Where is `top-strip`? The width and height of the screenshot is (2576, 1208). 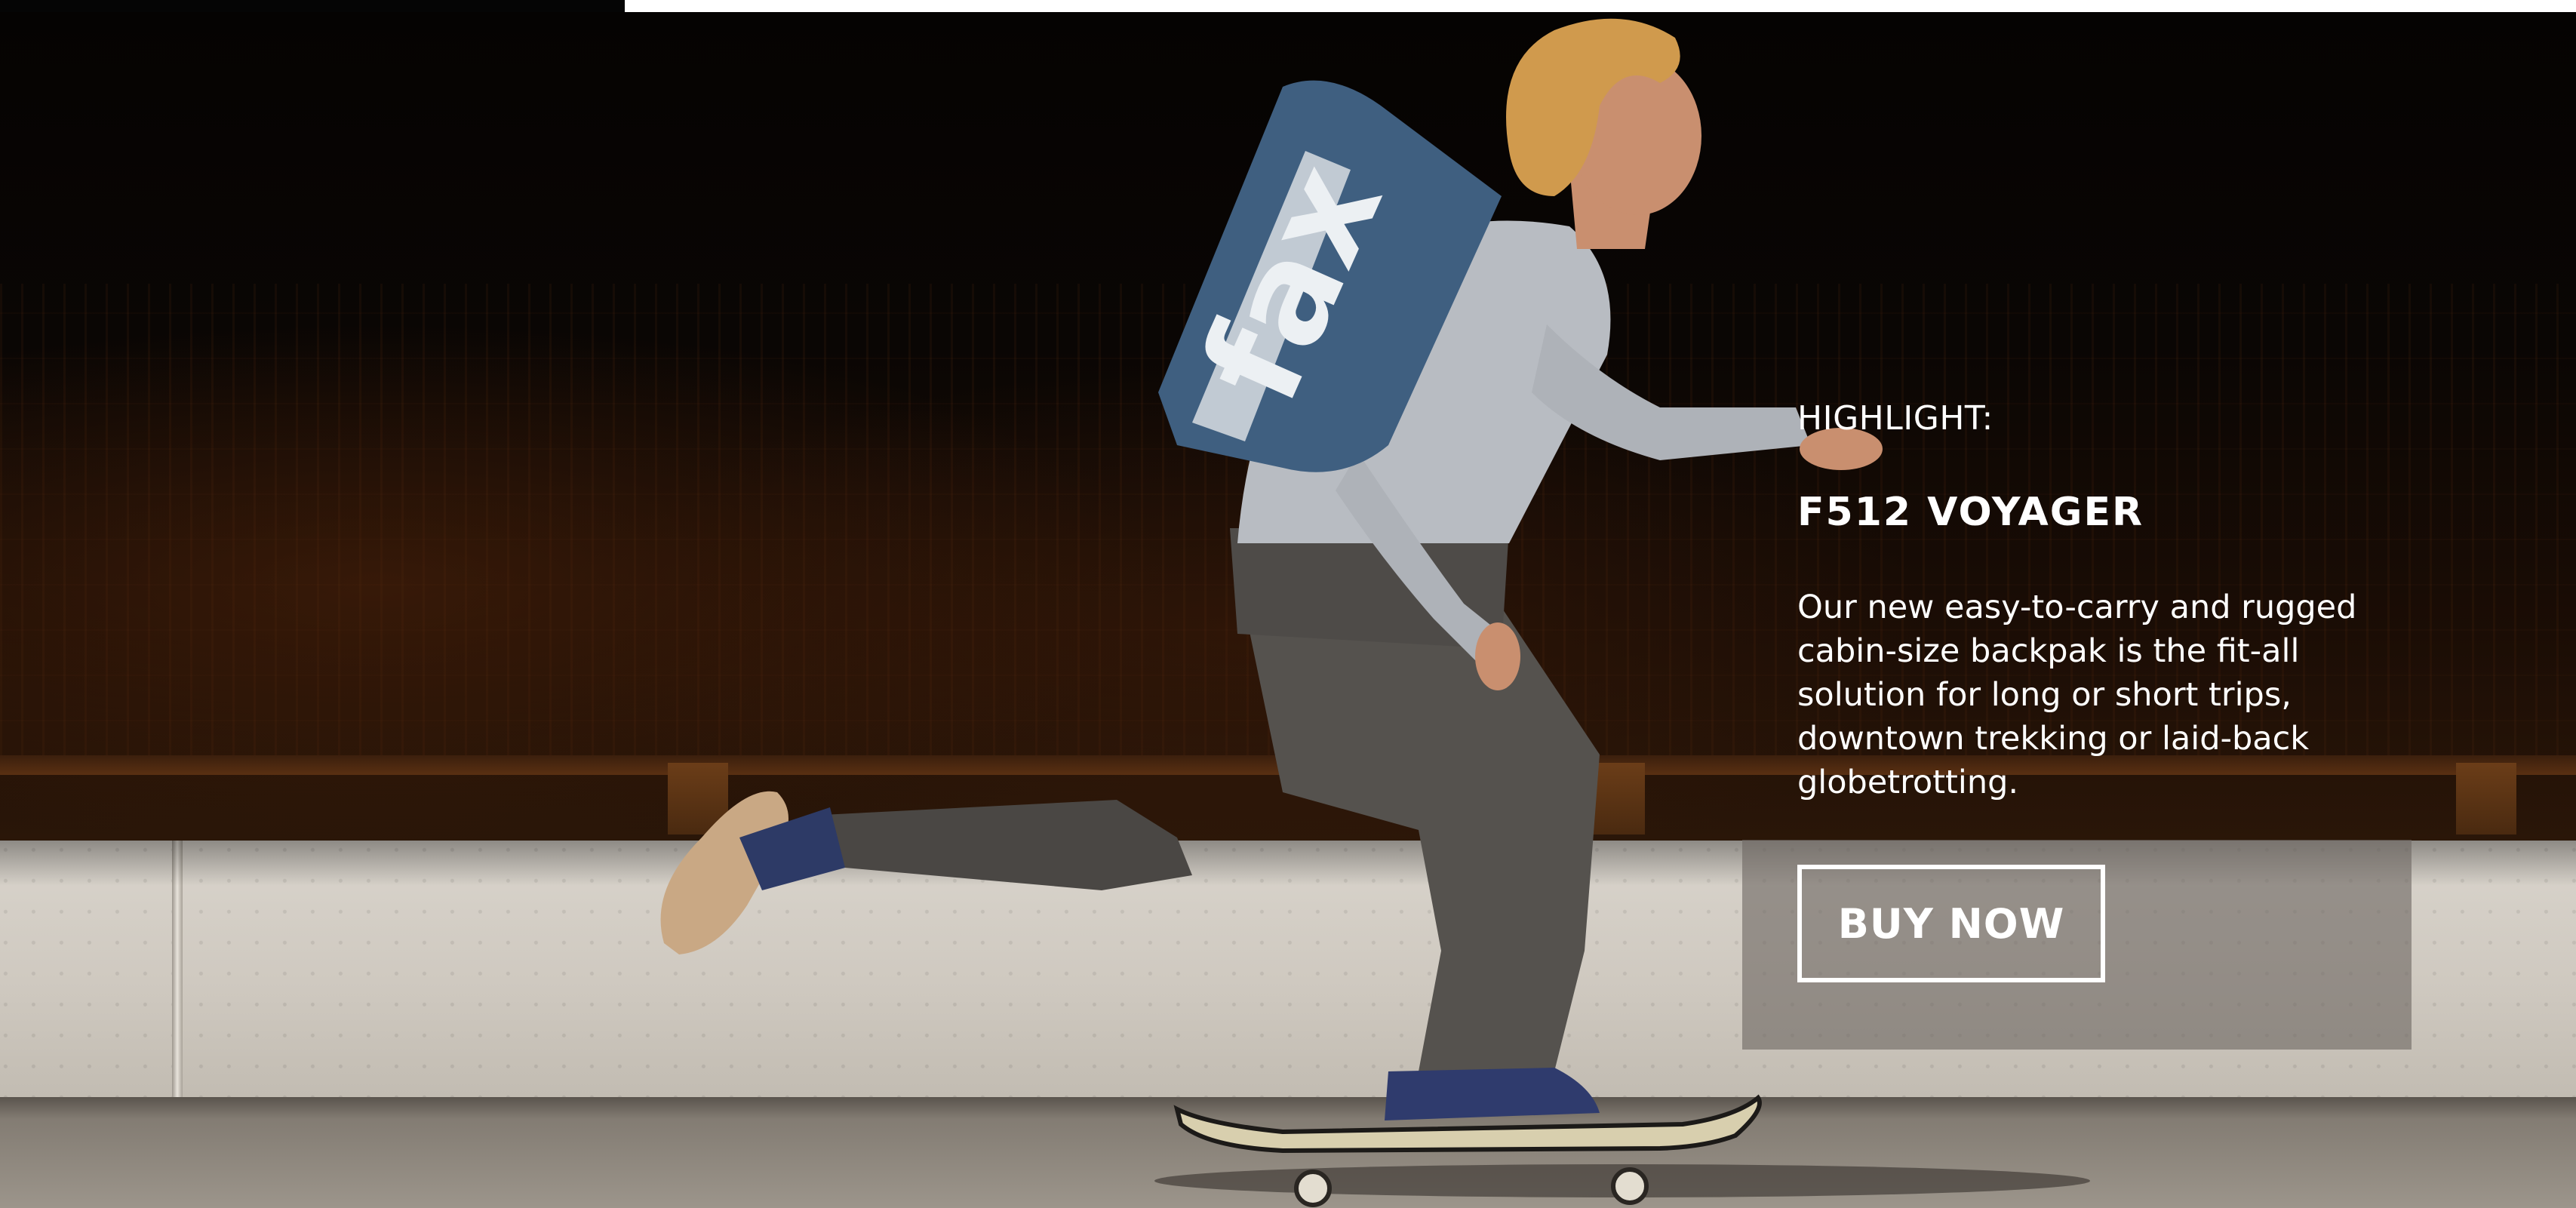 top-strip is located at coordinates (1288, 6).